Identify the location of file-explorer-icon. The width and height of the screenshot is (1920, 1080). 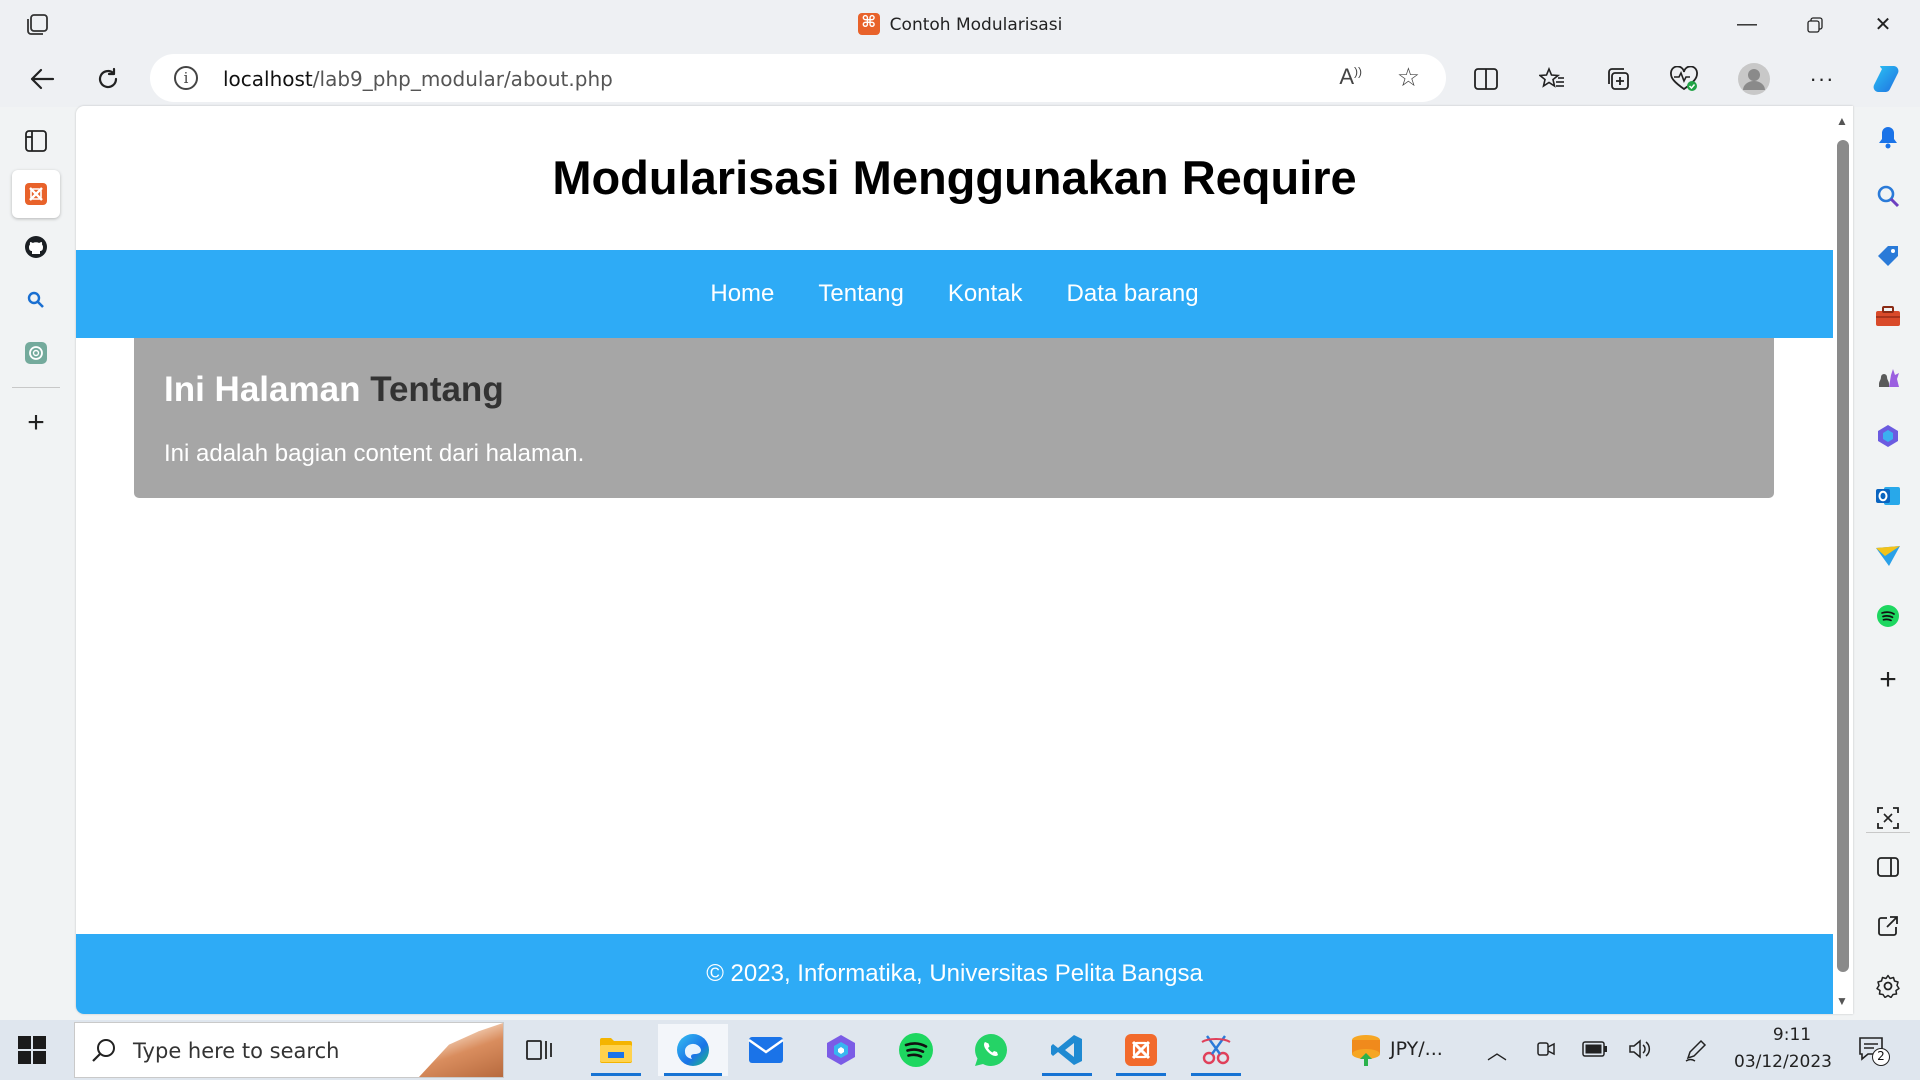
(616, 1050).